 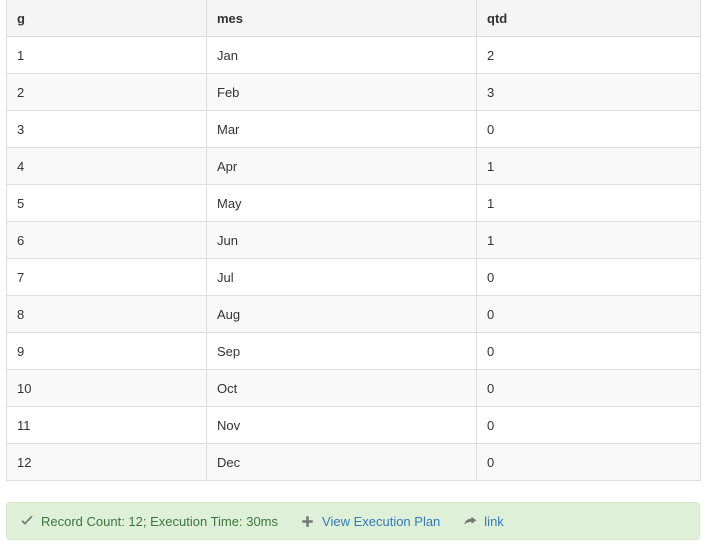 I want to click on cell-g: 10, so click(x=106, y=388).